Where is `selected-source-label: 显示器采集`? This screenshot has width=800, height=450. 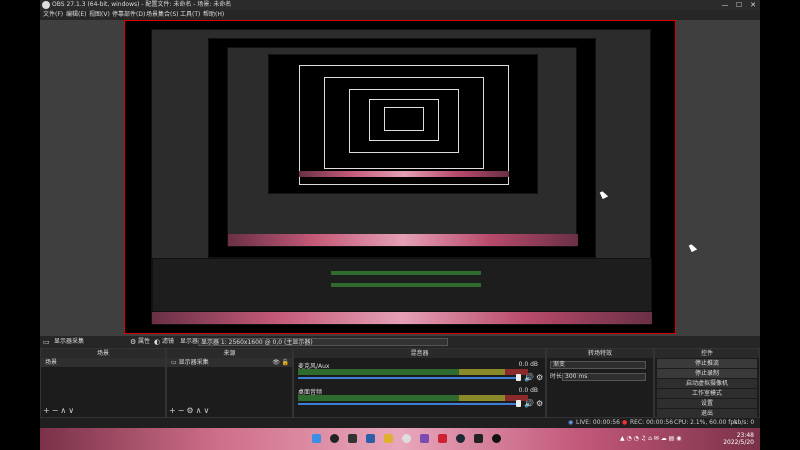 selected-source-label: 显示器采集 is located at coordinates (69, 341).